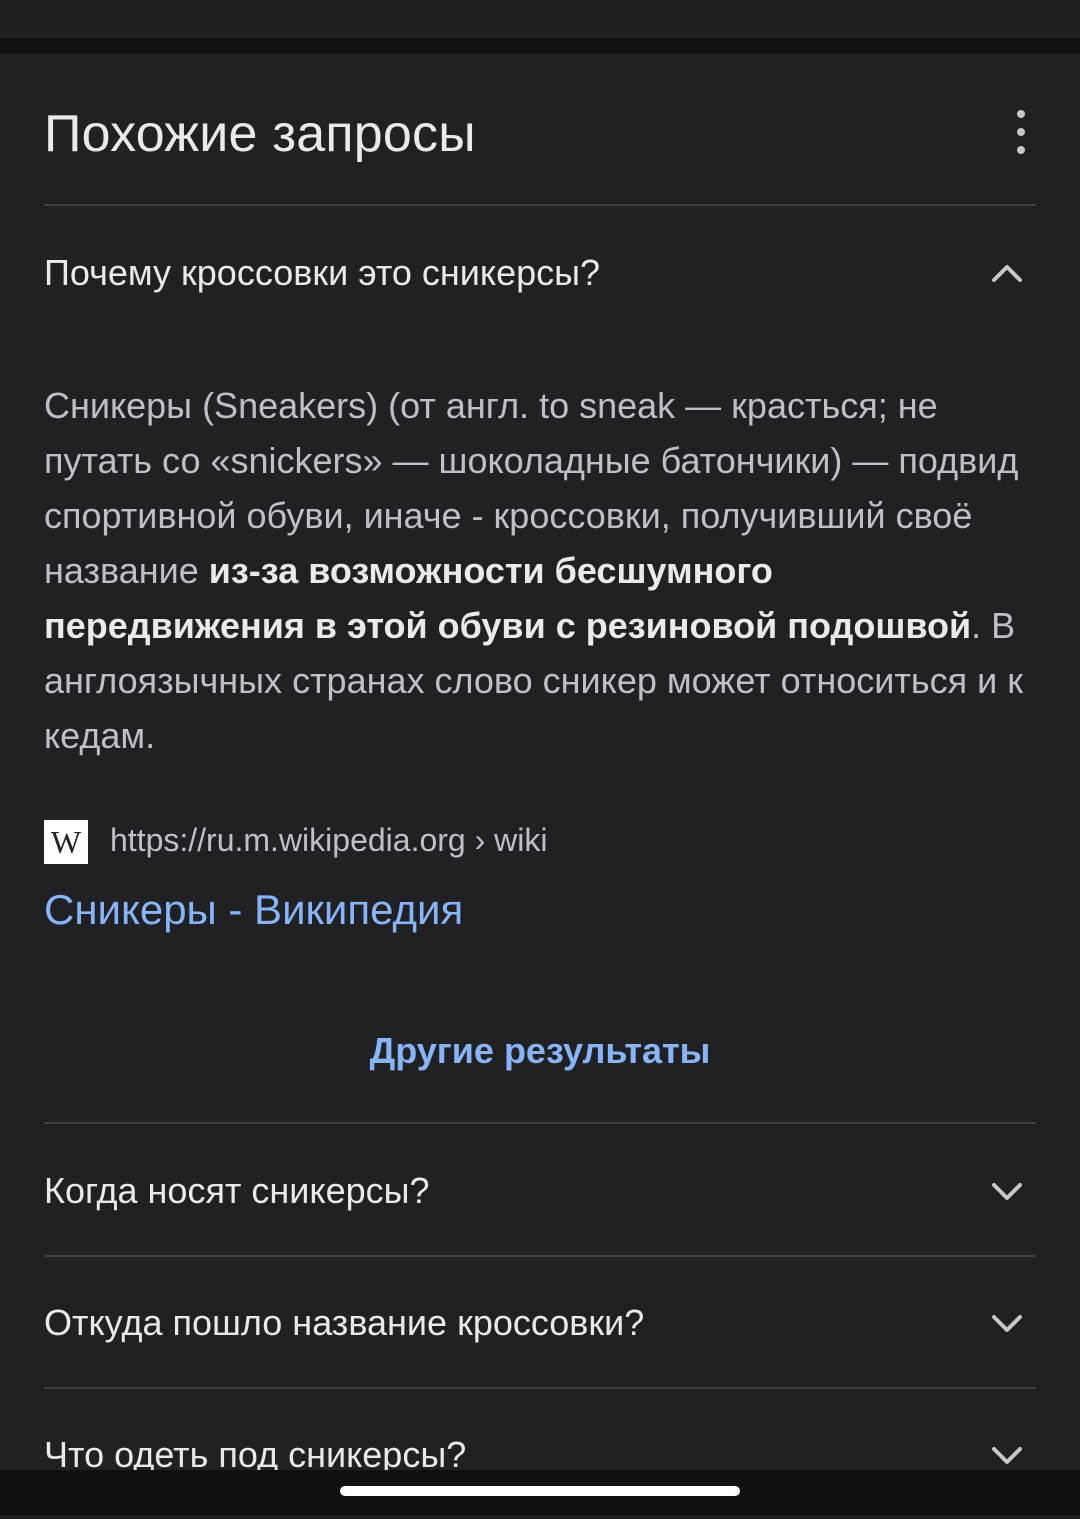 Image resolution: width=1080 pixels, height=1519 pixels. I want to click on question-label: Почему кроссовки это сникерсы?, so click(322, 272).